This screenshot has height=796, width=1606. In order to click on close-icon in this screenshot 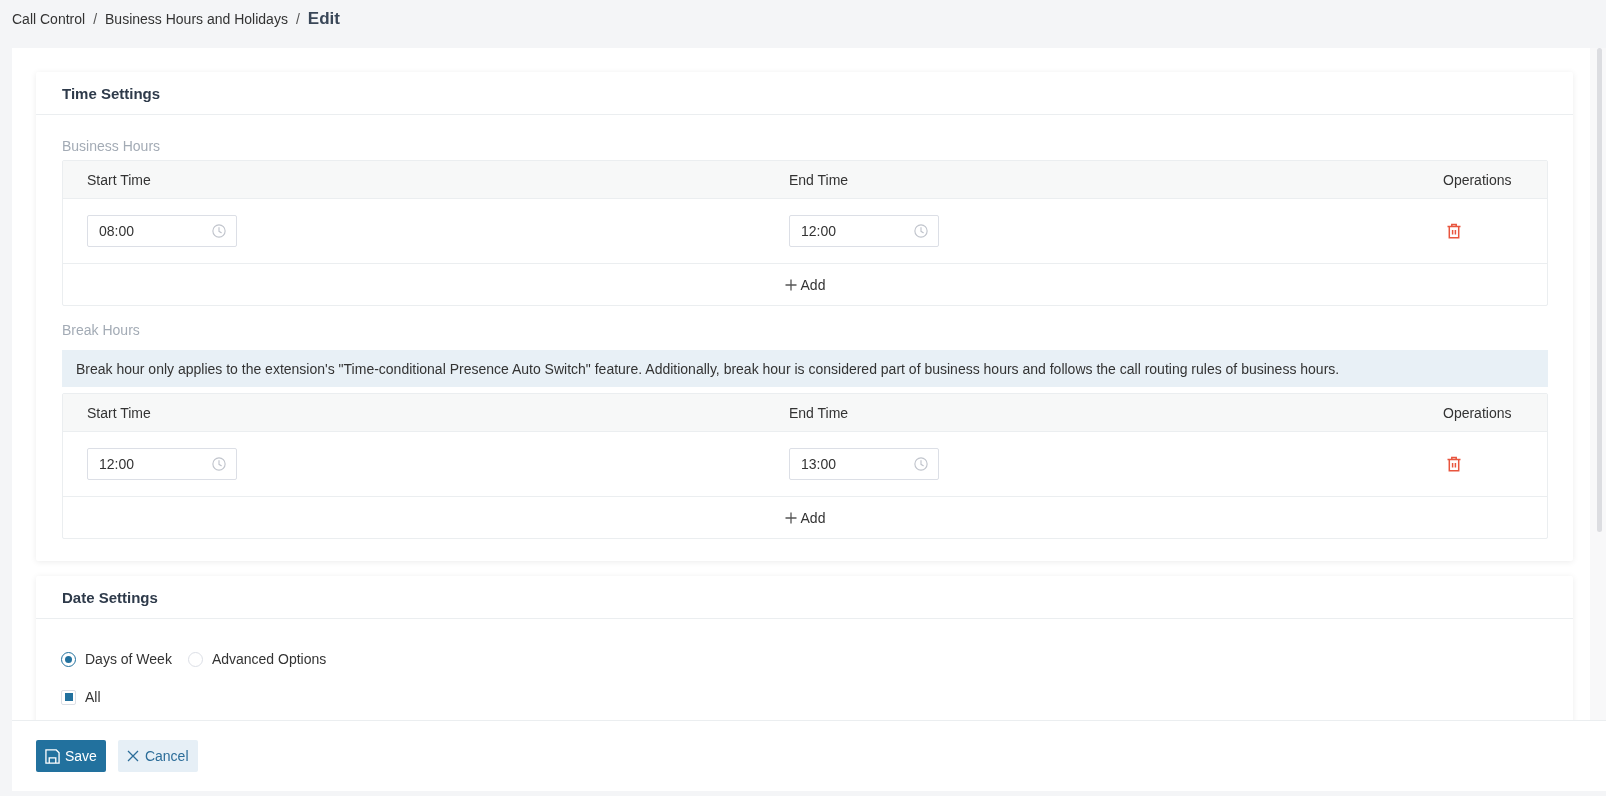, I will do `click(132, 756)`.